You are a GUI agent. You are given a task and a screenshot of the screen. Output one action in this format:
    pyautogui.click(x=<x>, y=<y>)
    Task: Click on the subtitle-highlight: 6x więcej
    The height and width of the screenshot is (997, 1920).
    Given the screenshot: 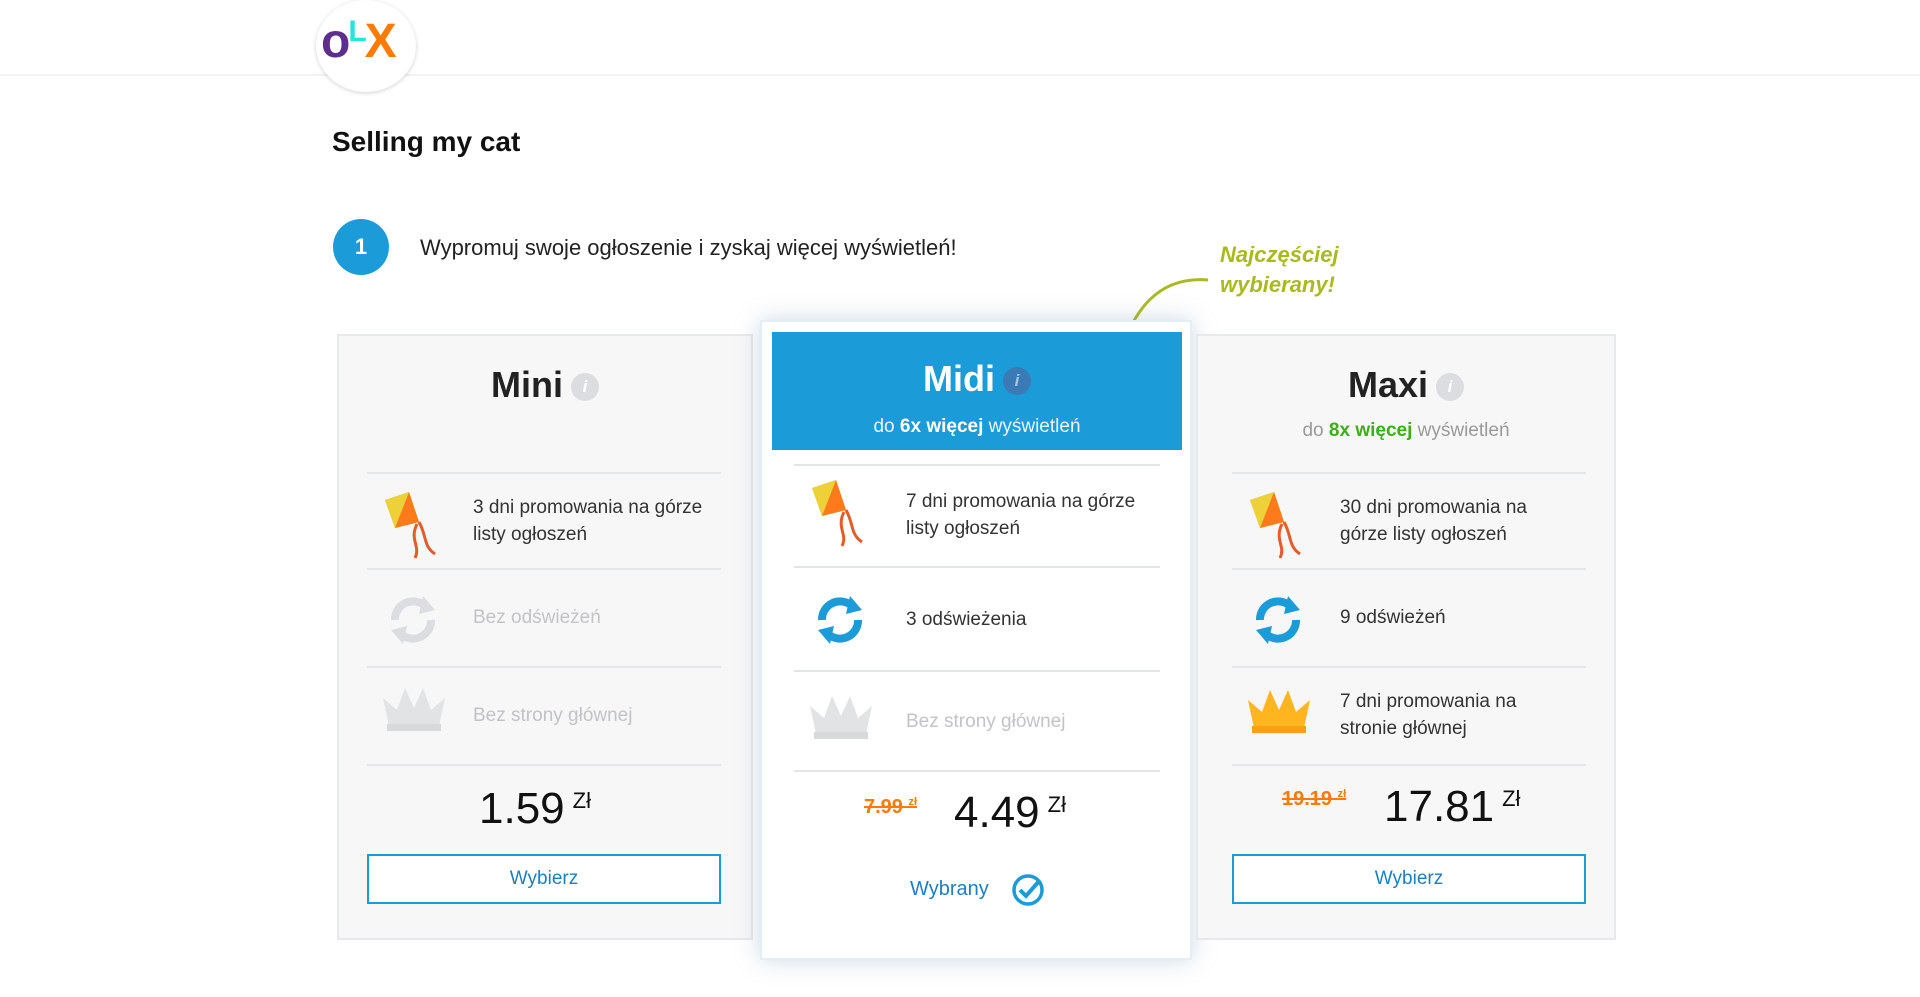 What is the action you would take?
    pyautogui.click(x=941, y=426)
    